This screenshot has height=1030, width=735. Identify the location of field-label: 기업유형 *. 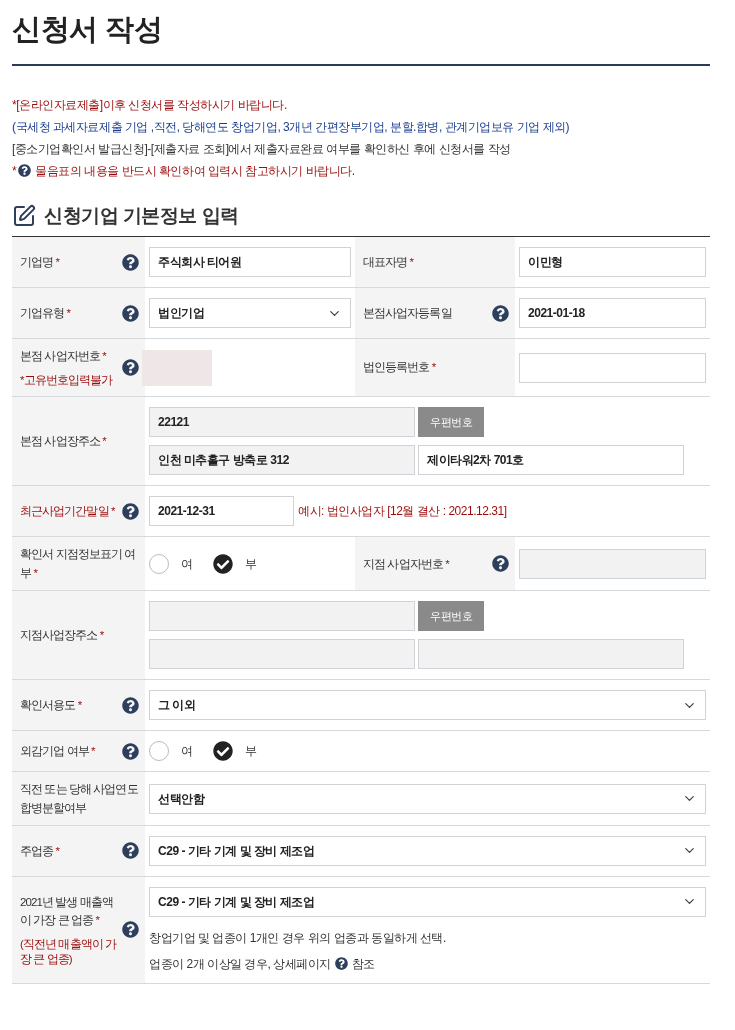
(46, 313).